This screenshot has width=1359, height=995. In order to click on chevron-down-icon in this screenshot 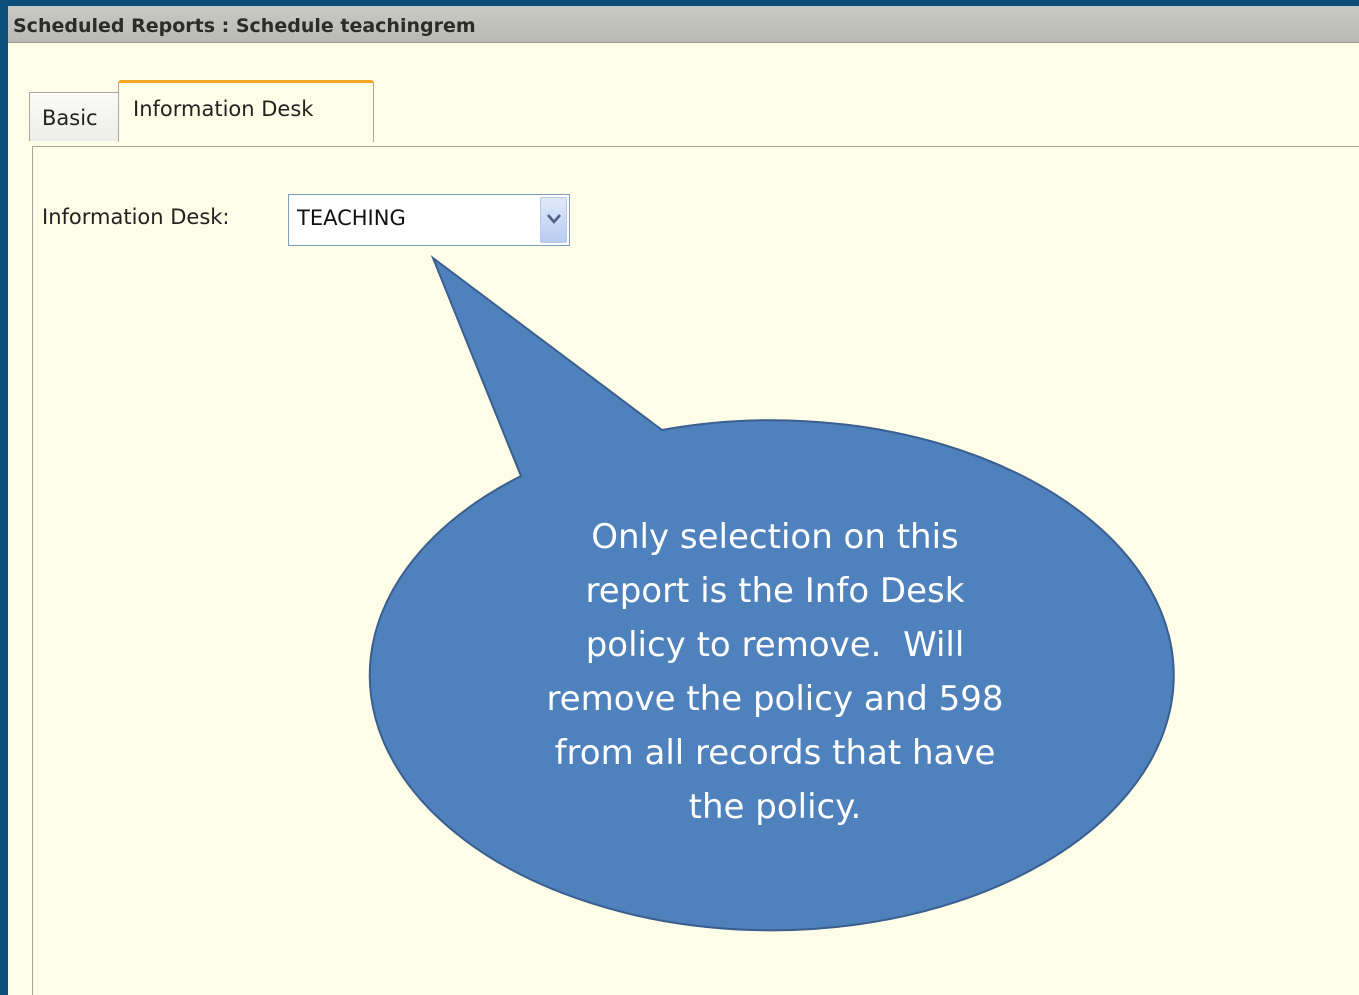, I will do `click(554, 219)`.